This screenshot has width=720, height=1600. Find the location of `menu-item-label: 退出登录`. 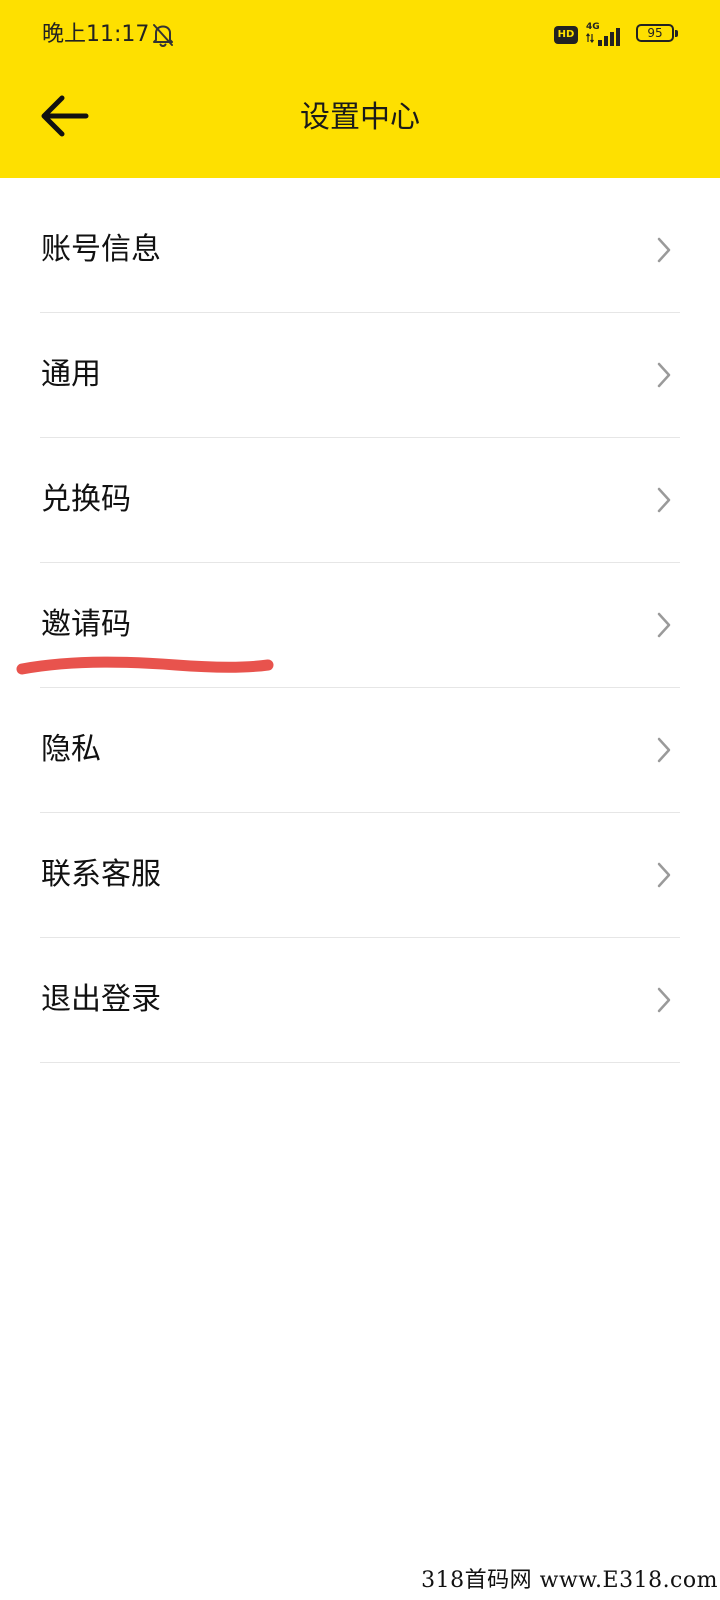

menu-item-label: 退出登录 is located at coordinates (101, 999).